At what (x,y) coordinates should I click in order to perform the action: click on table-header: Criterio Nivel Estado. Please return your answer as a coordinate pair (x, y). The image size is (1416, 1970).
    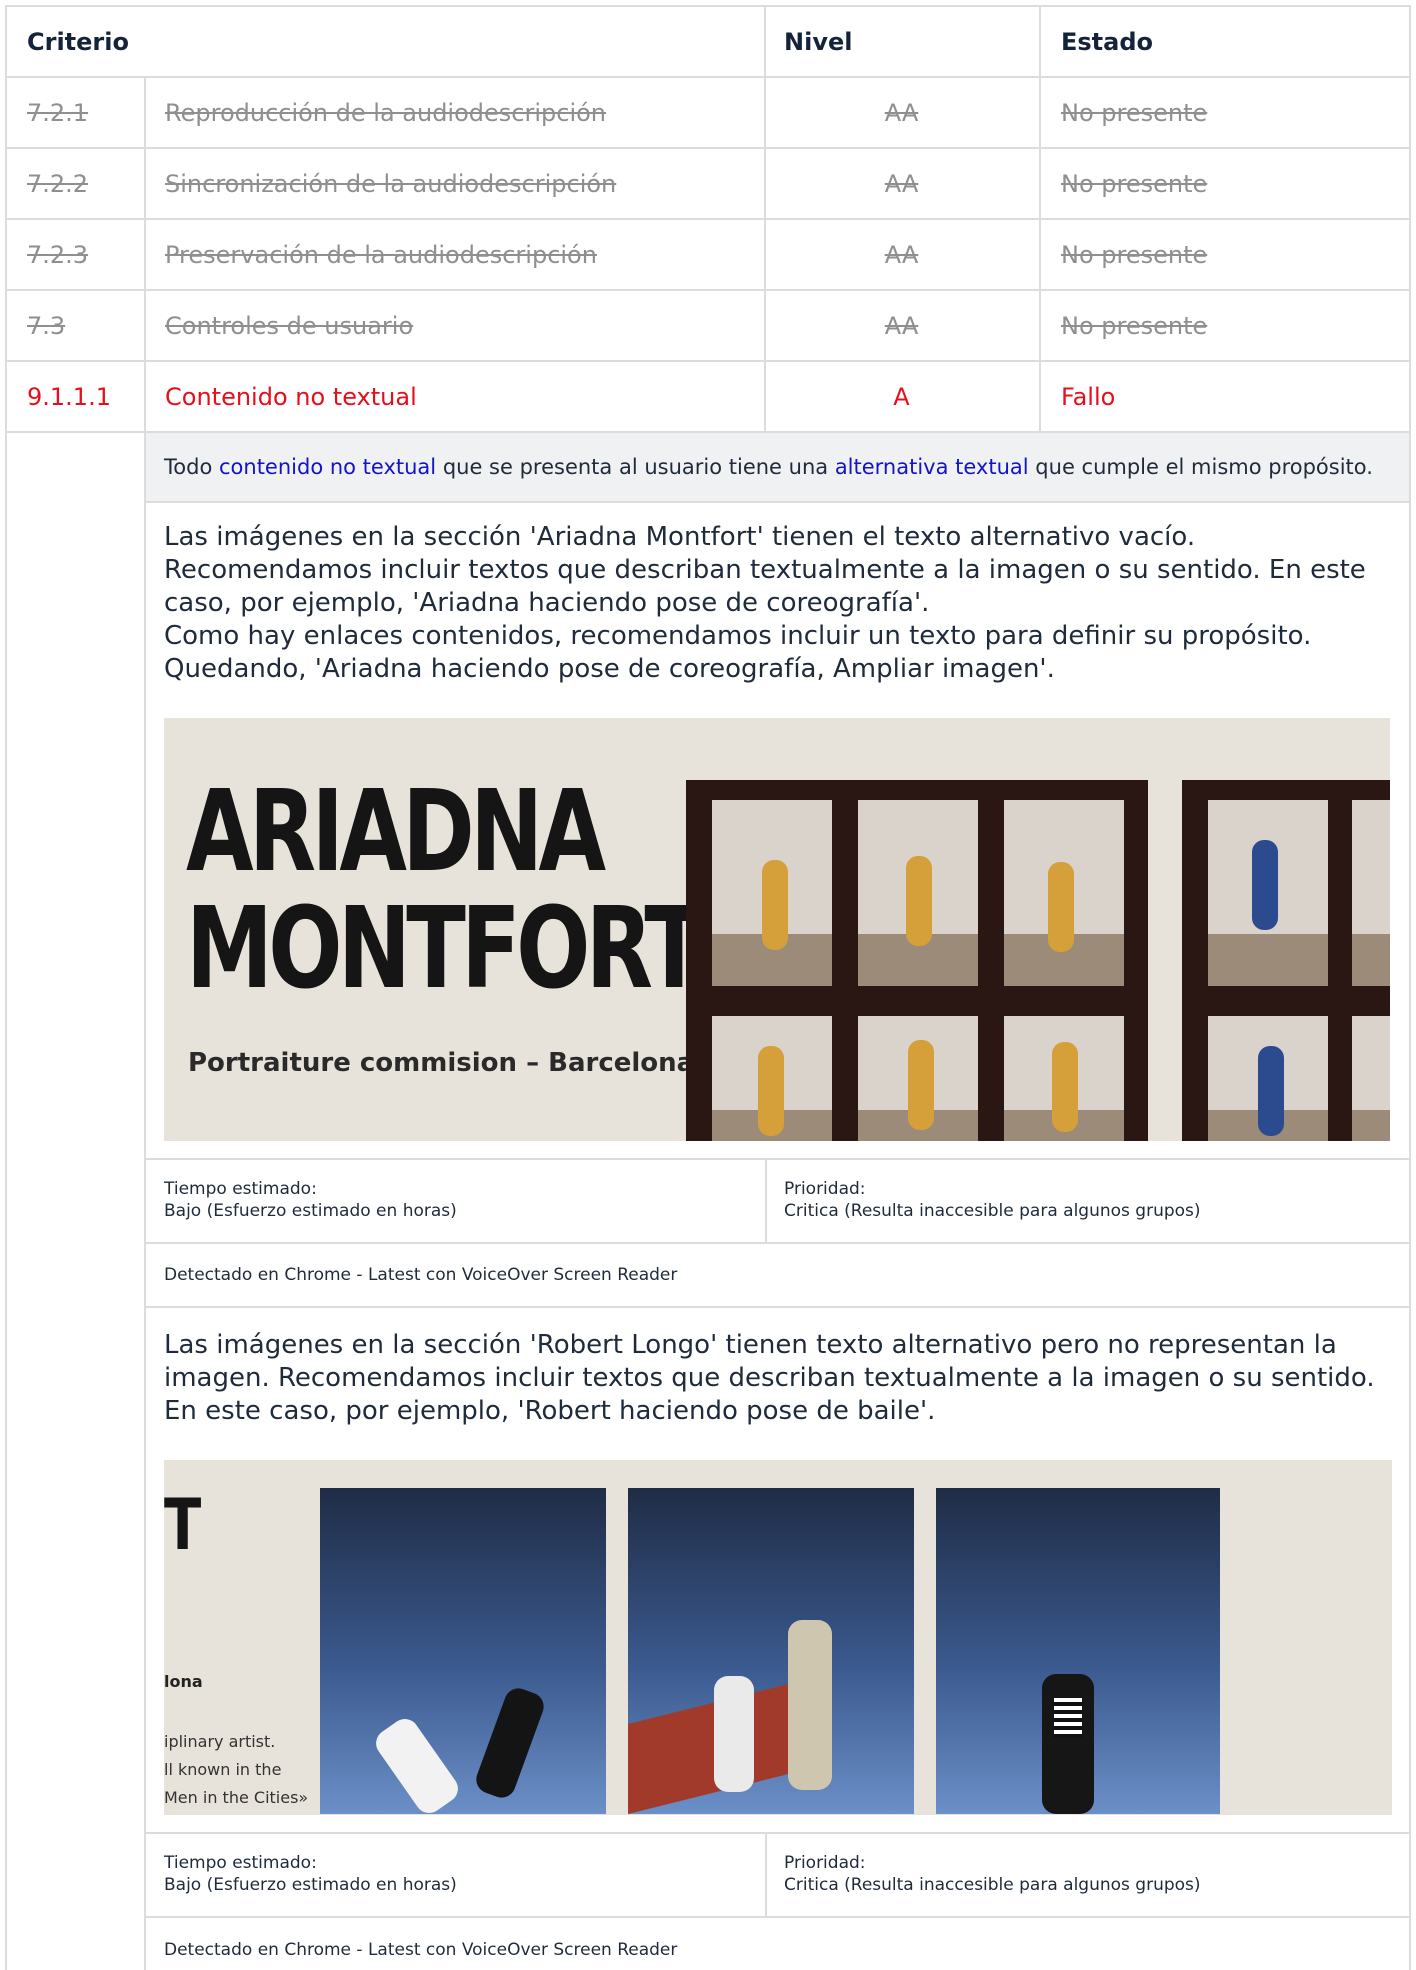
    Looking at the image, I should click on (708, 42).